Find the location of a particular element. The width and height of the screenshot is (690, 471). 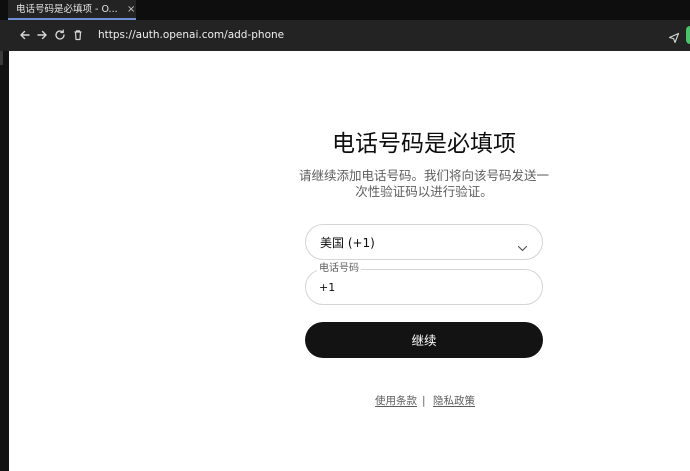

browser-toolbar: https://auth.openai.com/add-phone is located at coordinates (345, 35).